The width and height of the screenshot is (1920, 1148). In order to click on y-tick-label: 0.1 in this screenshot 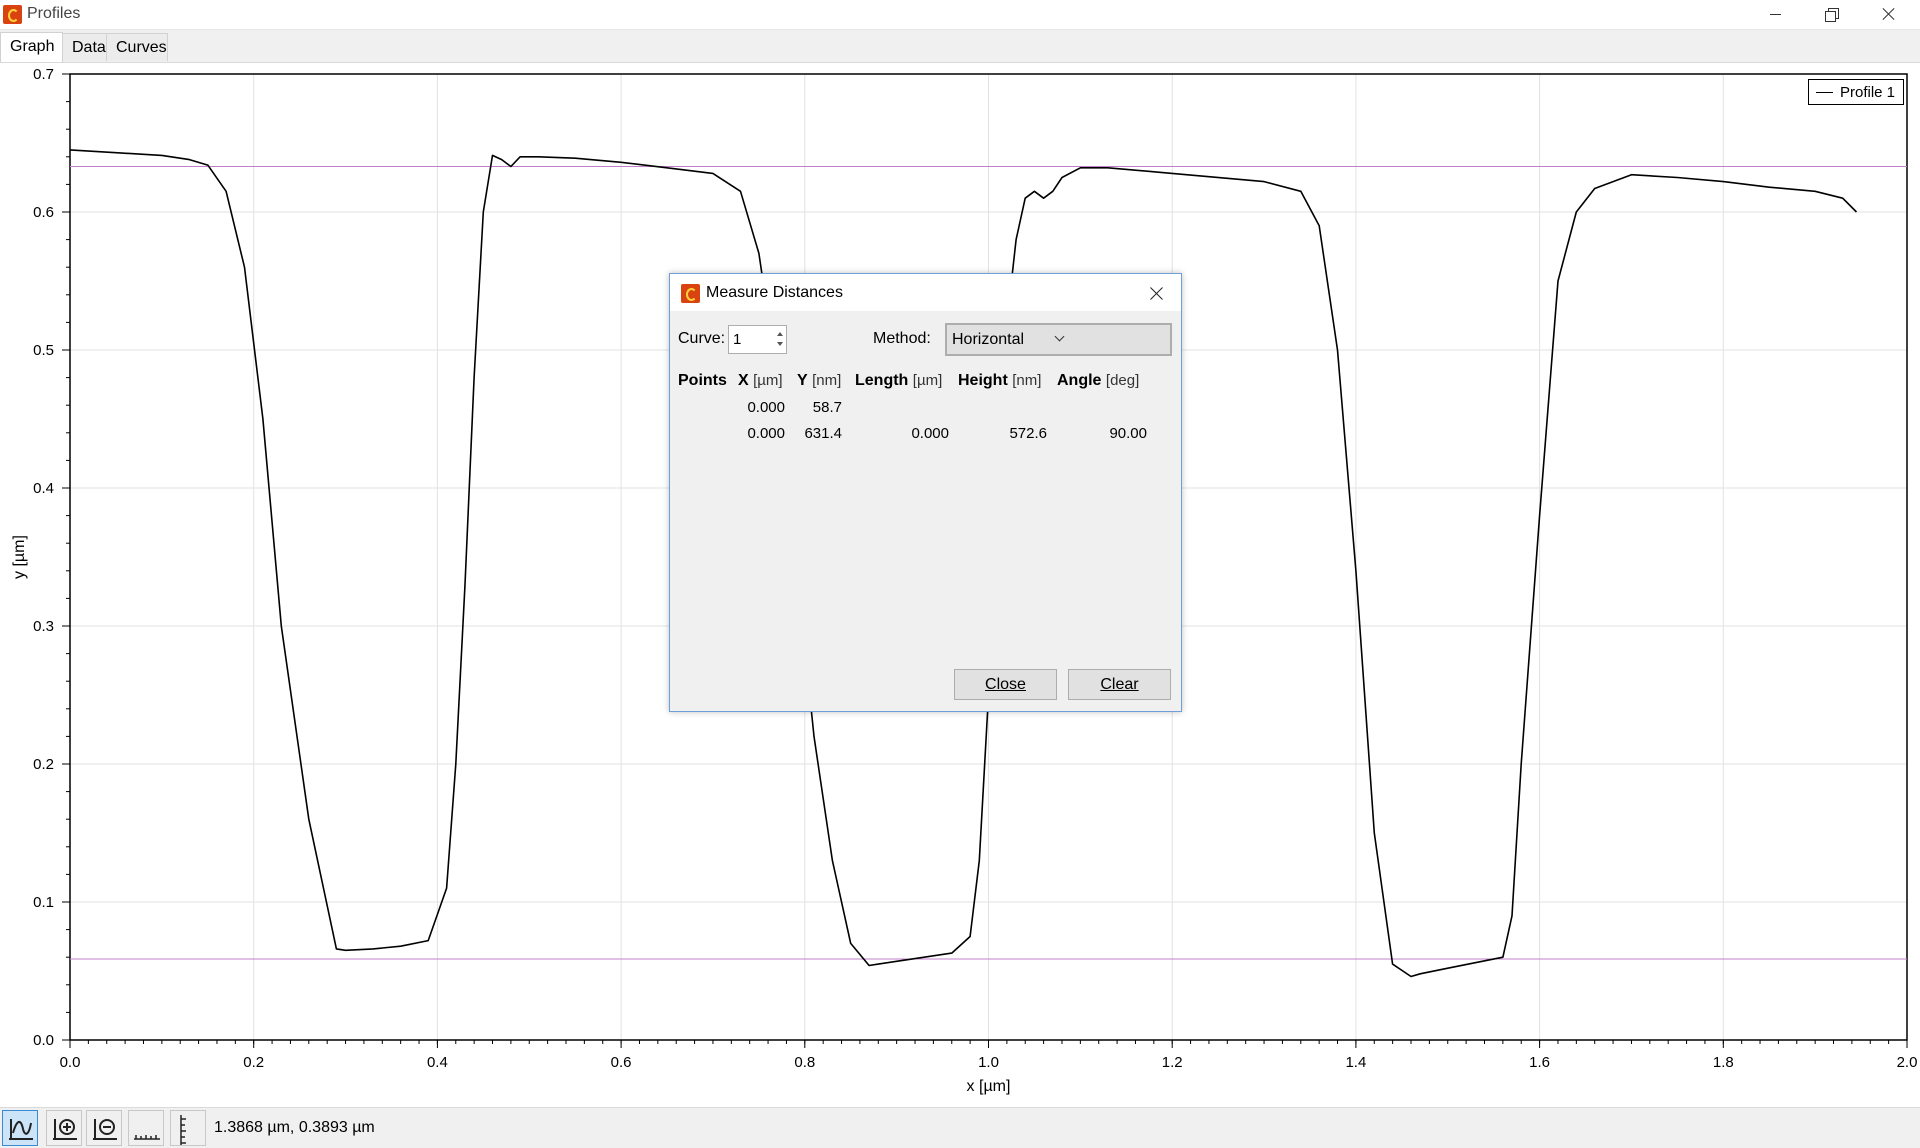, I will do `click(43, 902)`.